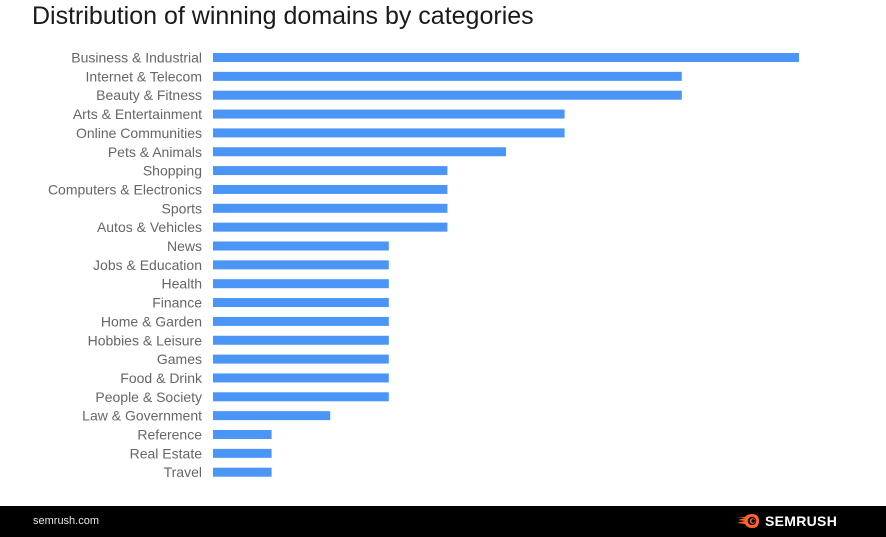 This screenshot has width=886, height=537. I want to click on category-label: Business & Industrial, so click(136, 58).